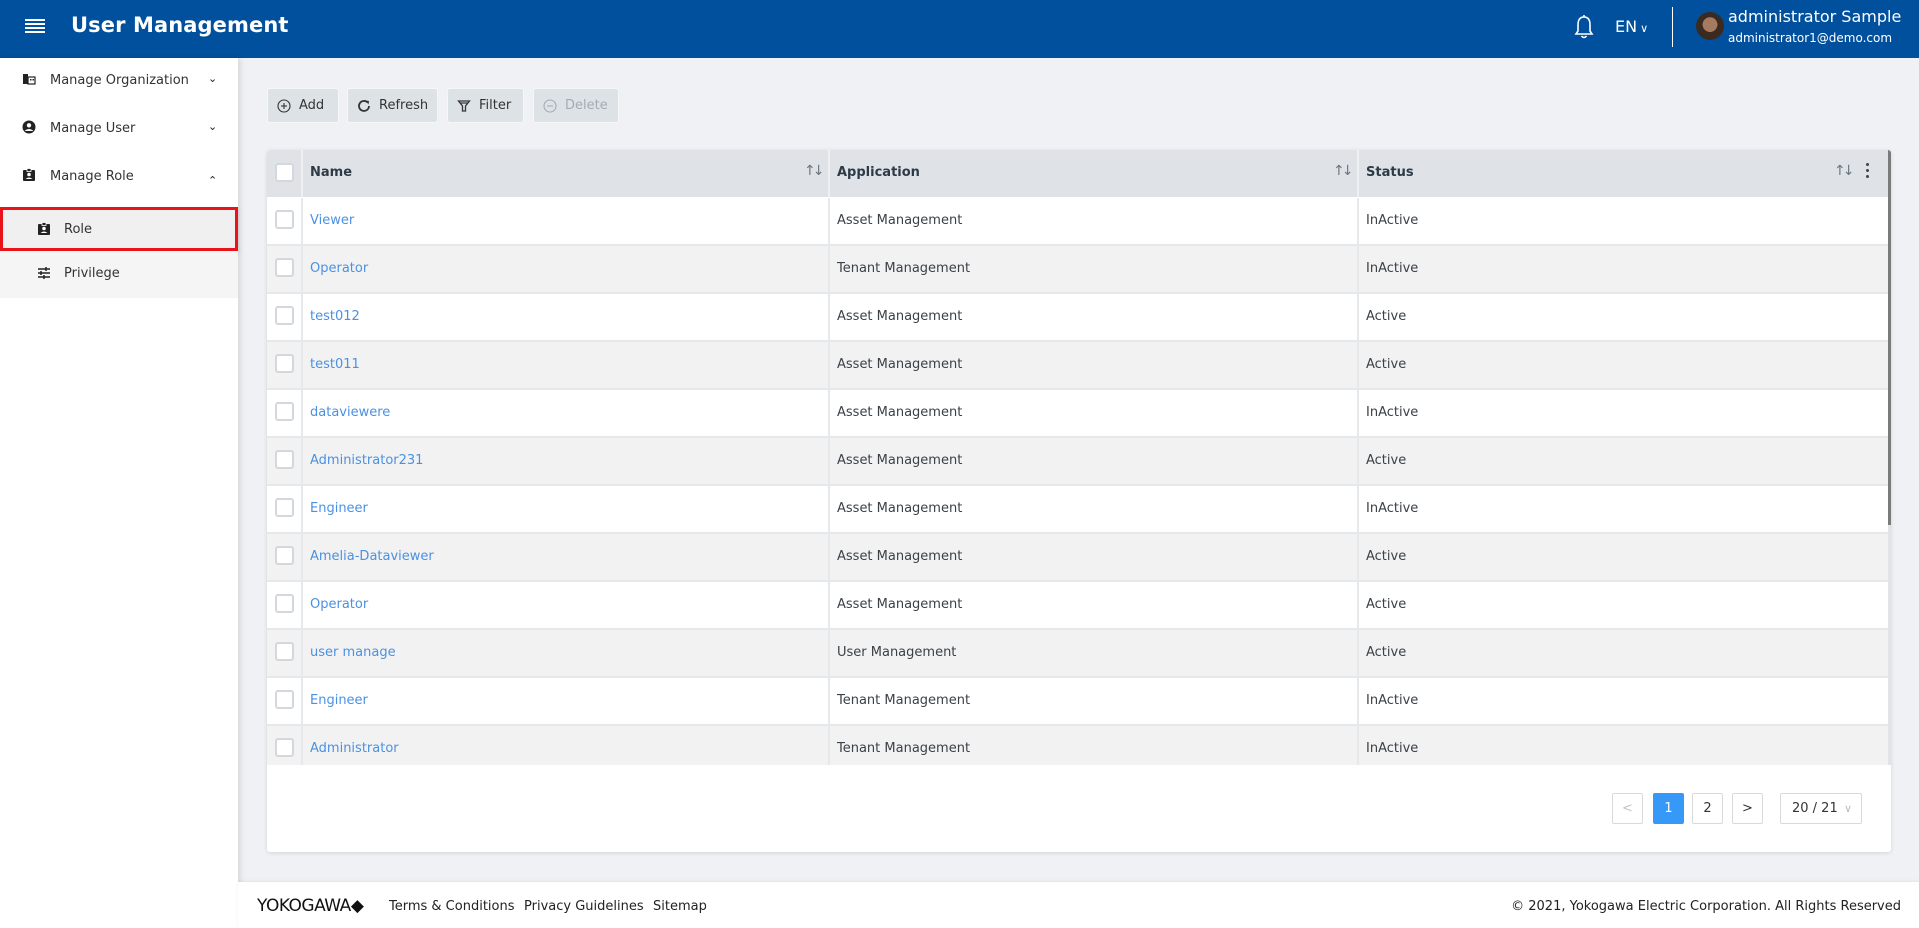 The image size is (1919, 928). I want to click on table-row: Administrator231 Asset Management Active, so click(1077, 462).